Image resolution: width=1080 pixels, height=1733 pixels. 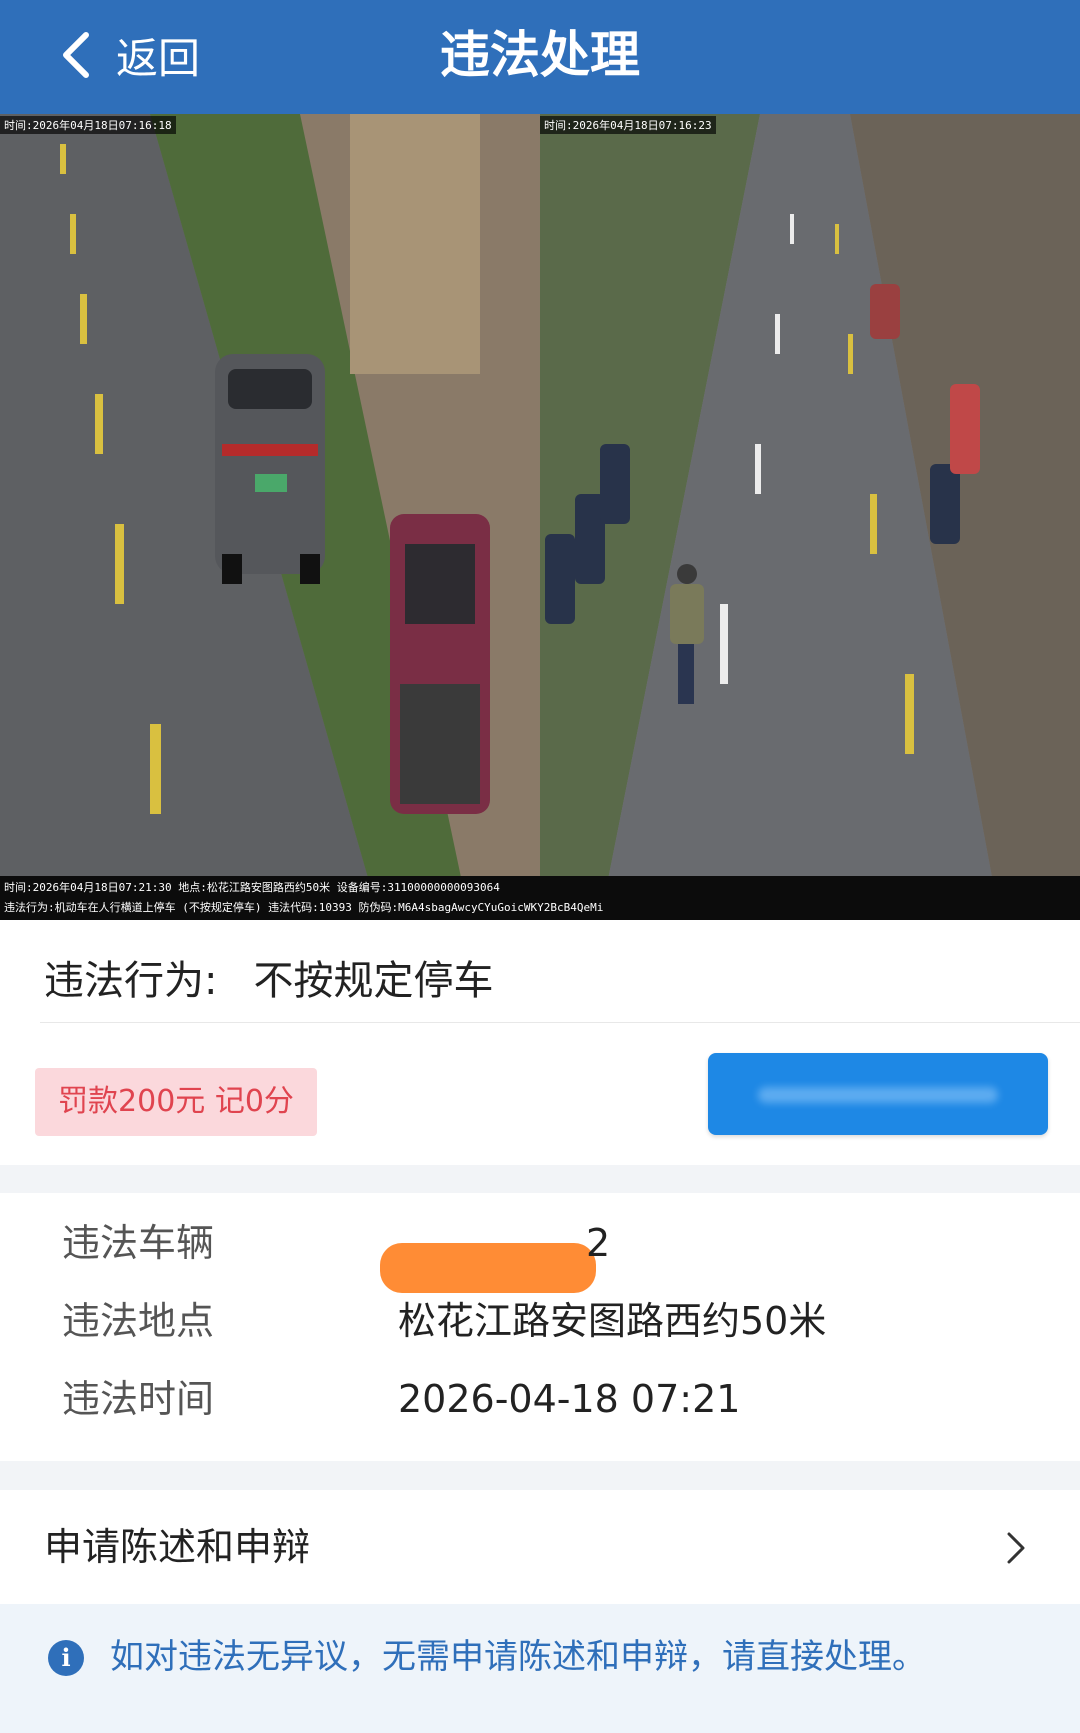 What do you see at coordinates (628, 125) in the screenshot?
I see `photo-timestamp-right: 时间:2026年04月18日07:16:23` at bounding box center [628, 125].